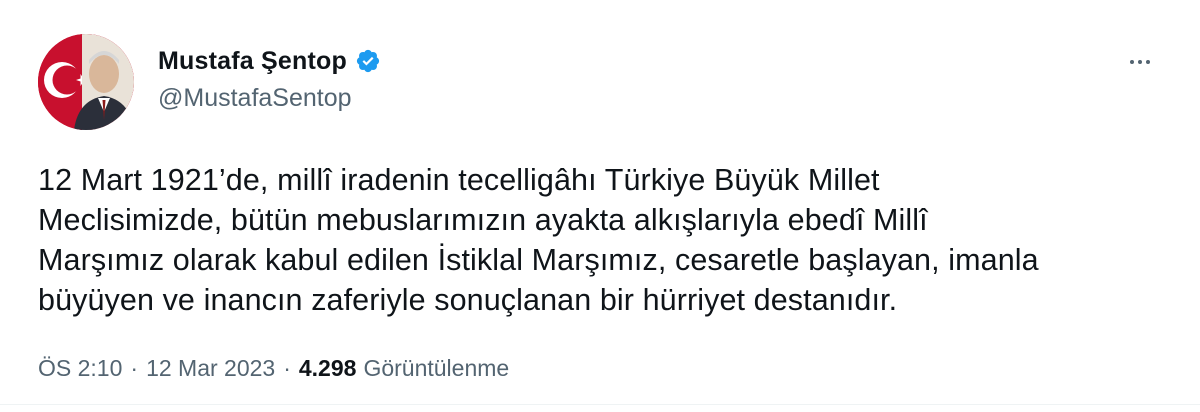 This screenshot has height=412, width=1200. What do you see at coordinates (269, 98) in the screenshot?
I see `author-handle: @MustafaSentop` at bounding box center [269, 98].